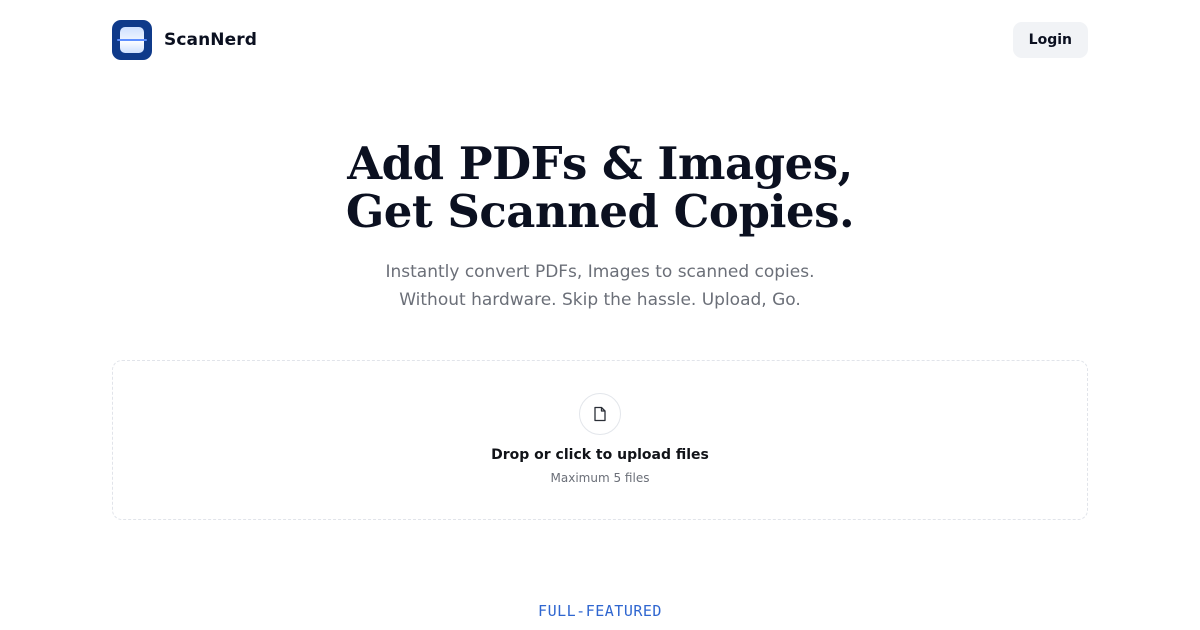 Image resolution: width=1200 pixels, height=630 pixels. I want to click on login-button: Login, so click(1050, 40).